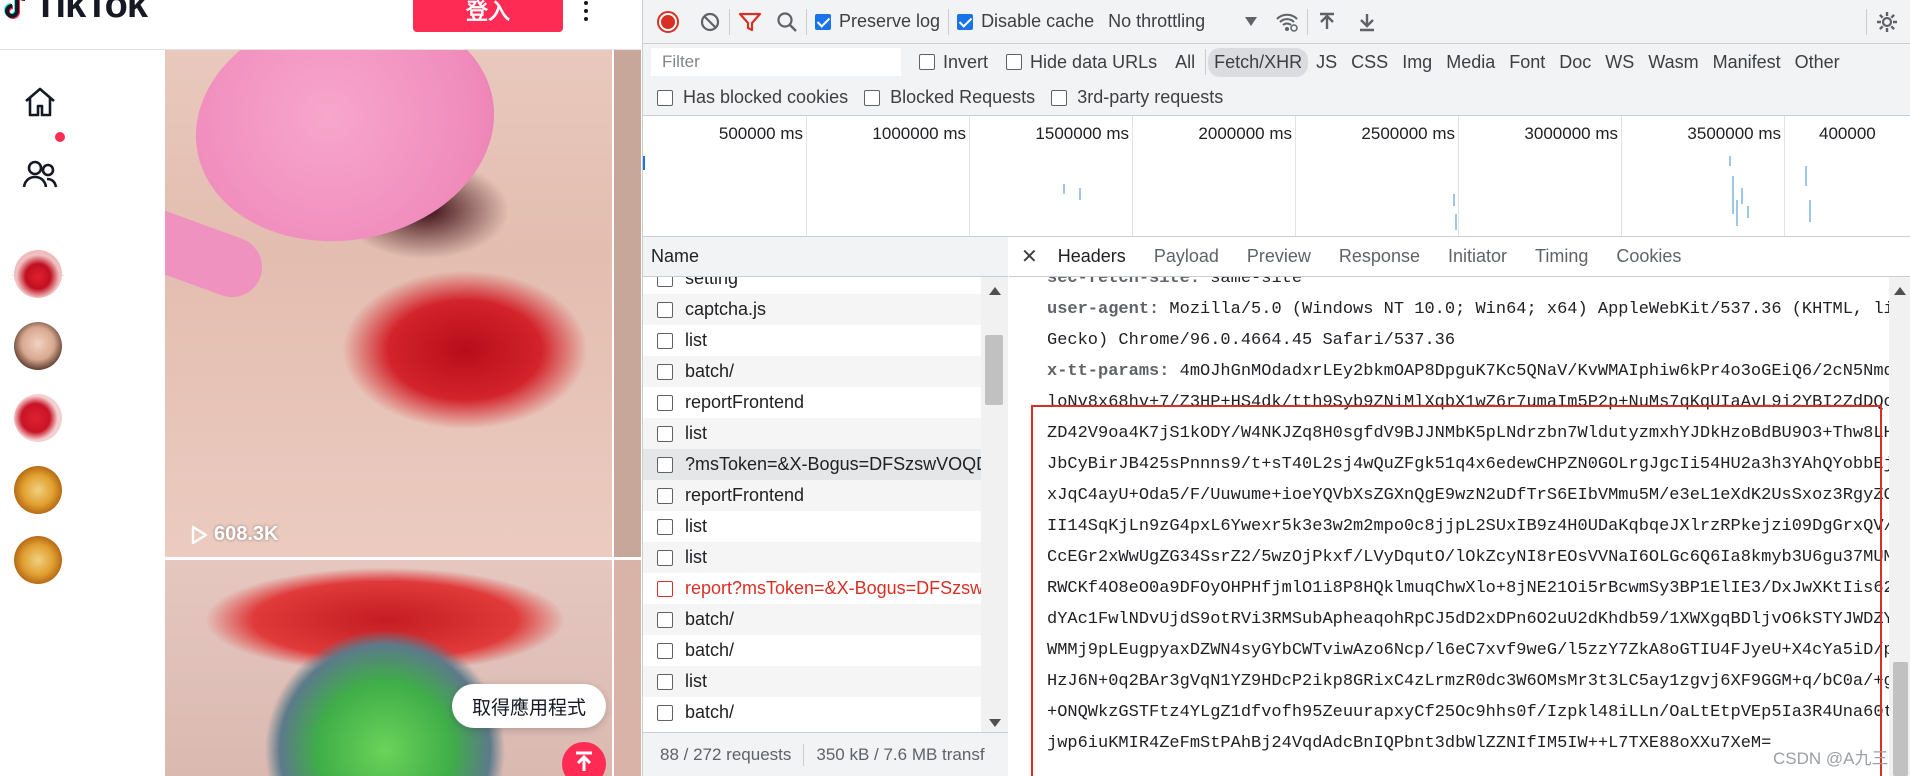 The image size is (1910, 776). I want to click on request-count: 88 / 272 requests, so click(726, 754).